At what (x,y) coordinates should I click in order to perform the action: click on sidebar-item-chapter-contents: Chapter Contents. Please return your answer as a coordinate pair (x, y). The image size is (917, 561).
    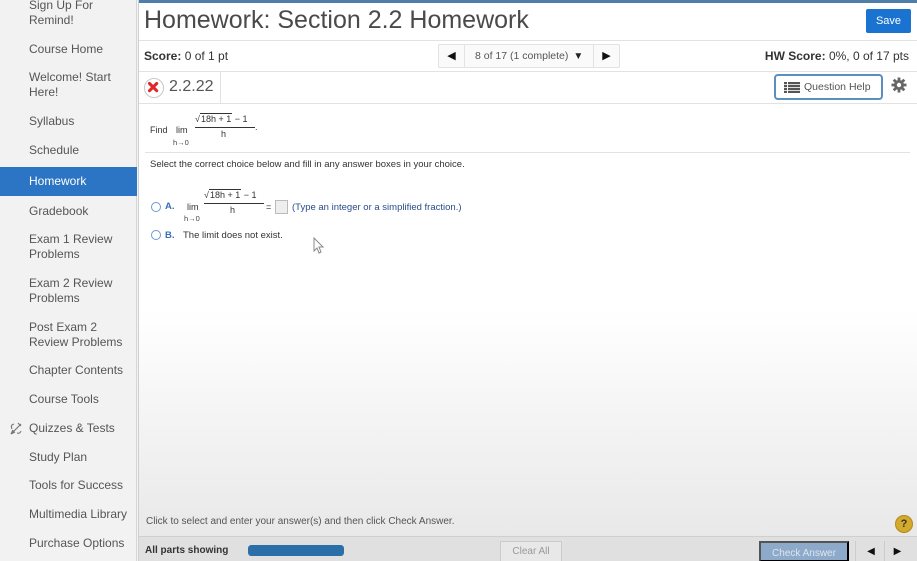
    Looking at the image, I should click on (68, 370).